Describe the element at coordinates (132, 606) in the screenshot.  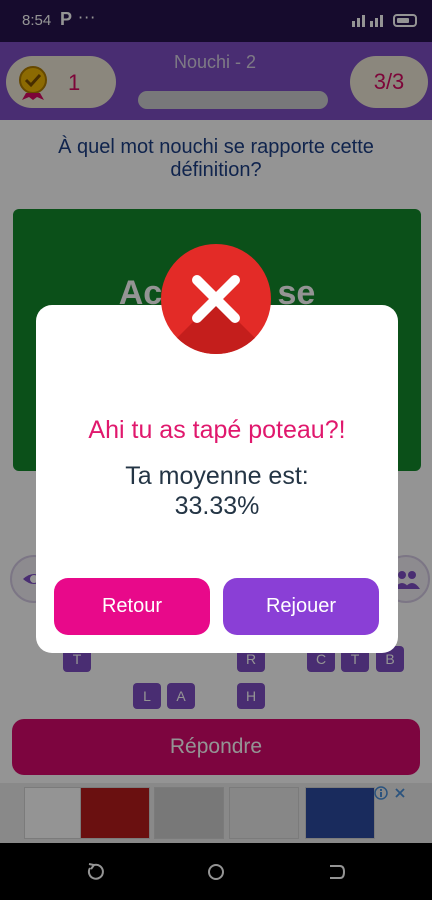
I see `back-button: Retour` at that location.